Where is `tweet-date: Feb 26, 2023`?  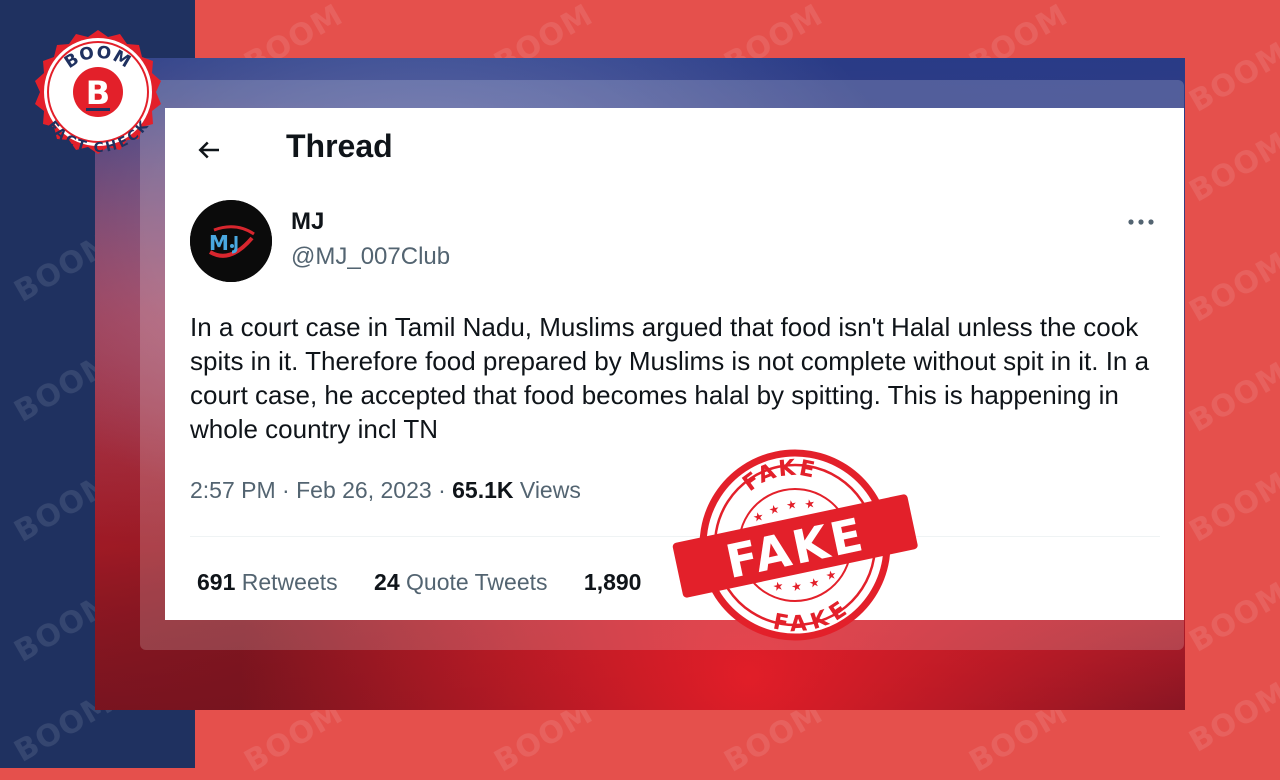 tweet-date: Feb 26, 2023 is located at coordinates (364, 490).